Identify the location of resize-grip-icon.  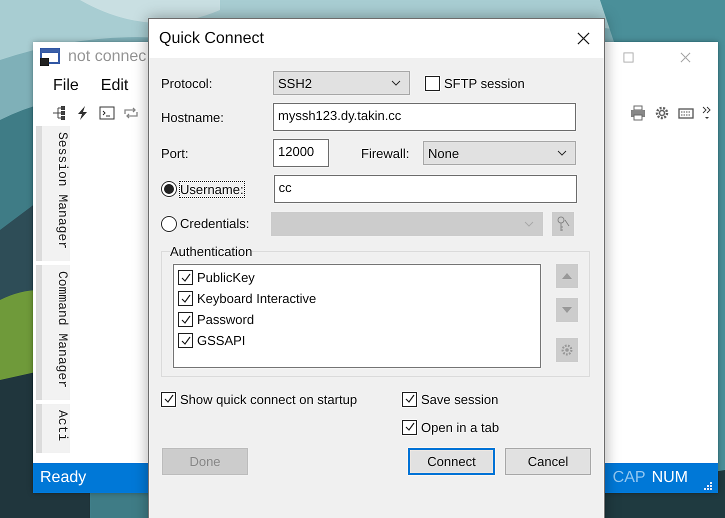
(708, 486).